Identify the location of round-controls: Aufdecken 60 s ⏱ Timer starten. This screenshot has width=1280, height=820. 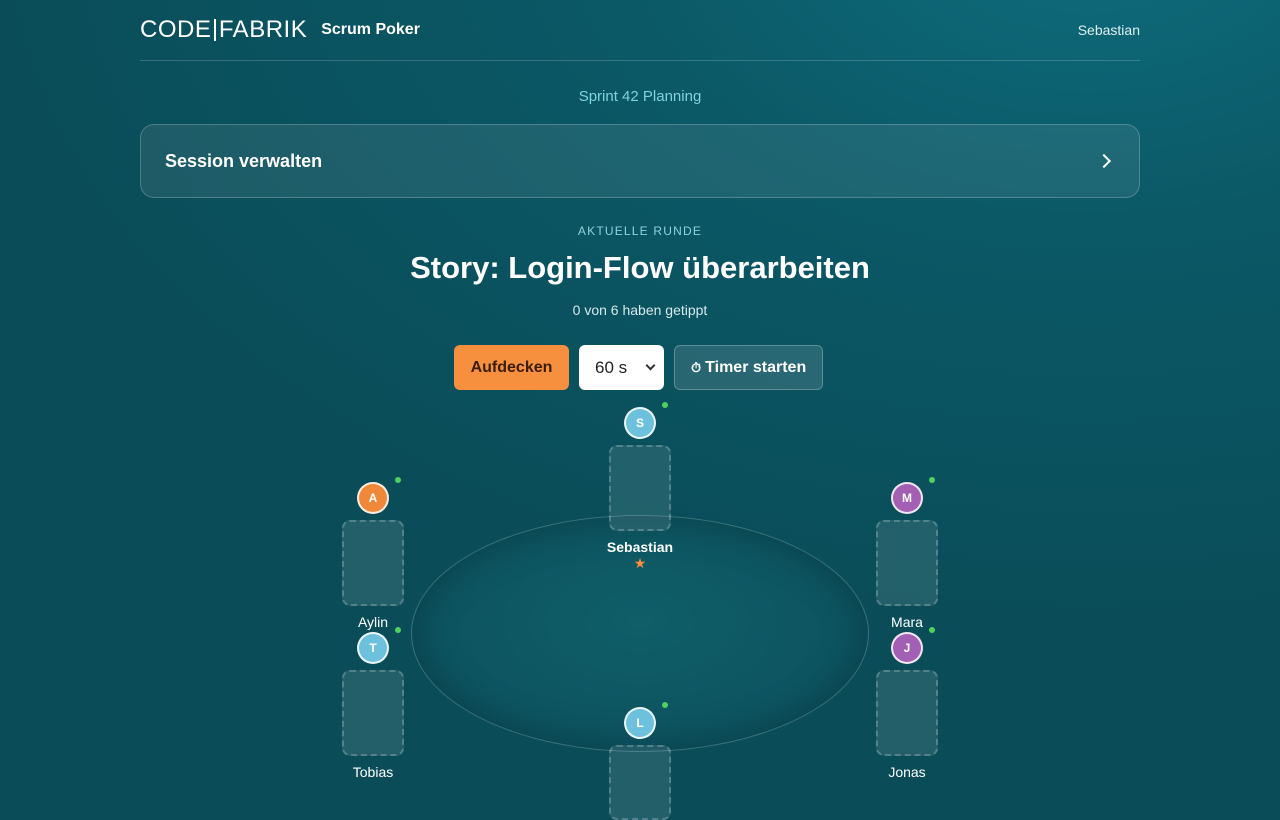
(639, 367).